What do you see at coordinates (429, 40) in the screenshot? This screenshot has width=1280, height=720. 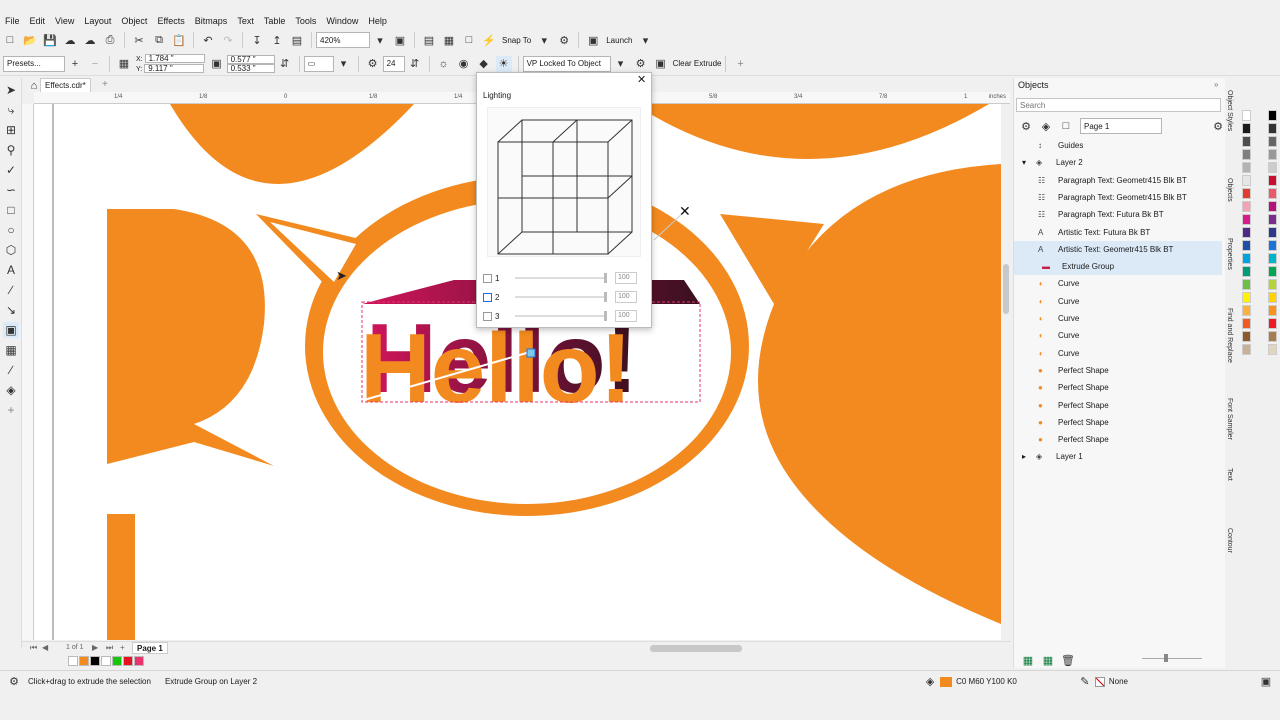 I see `show-rulers-icon: ▤` at bounding box center [429, 40].